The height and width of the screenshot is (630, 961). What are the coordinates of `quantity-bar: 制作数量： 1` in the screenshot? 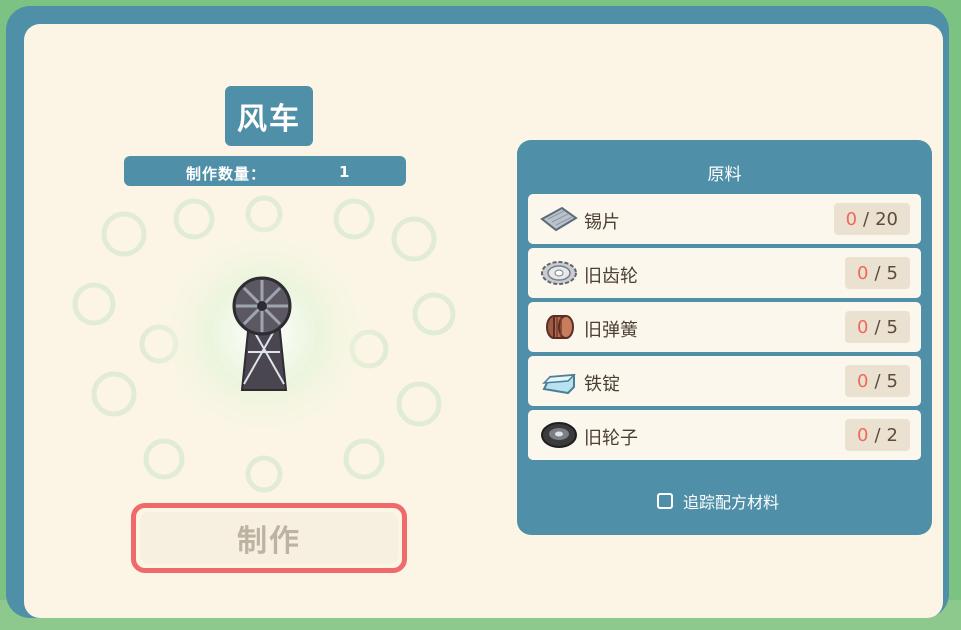 It's located at (265, 171).